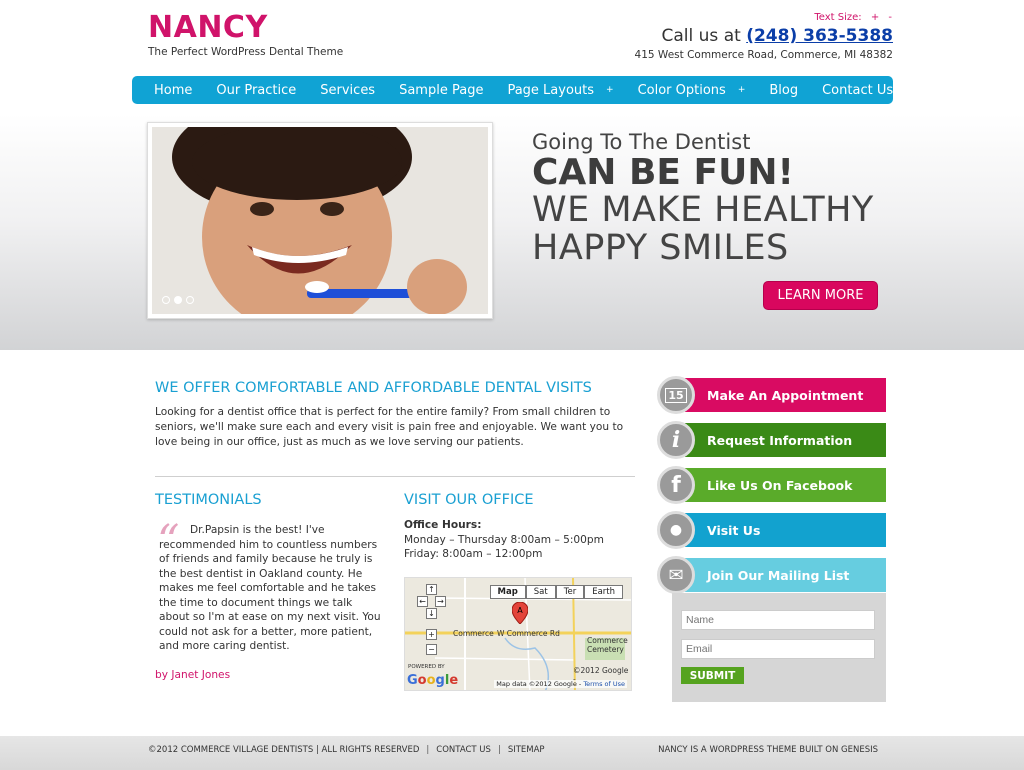 Image resolution: width=1024 pixels, height=770 pixels. I want to click on pin-glyph: ●, so click(676, 530).